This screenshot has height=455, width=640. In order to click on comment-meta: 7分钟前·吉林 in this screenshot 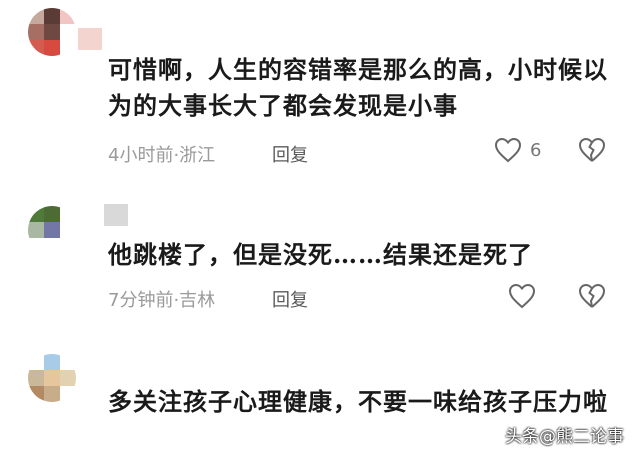, I will do `click(162, 300)`.